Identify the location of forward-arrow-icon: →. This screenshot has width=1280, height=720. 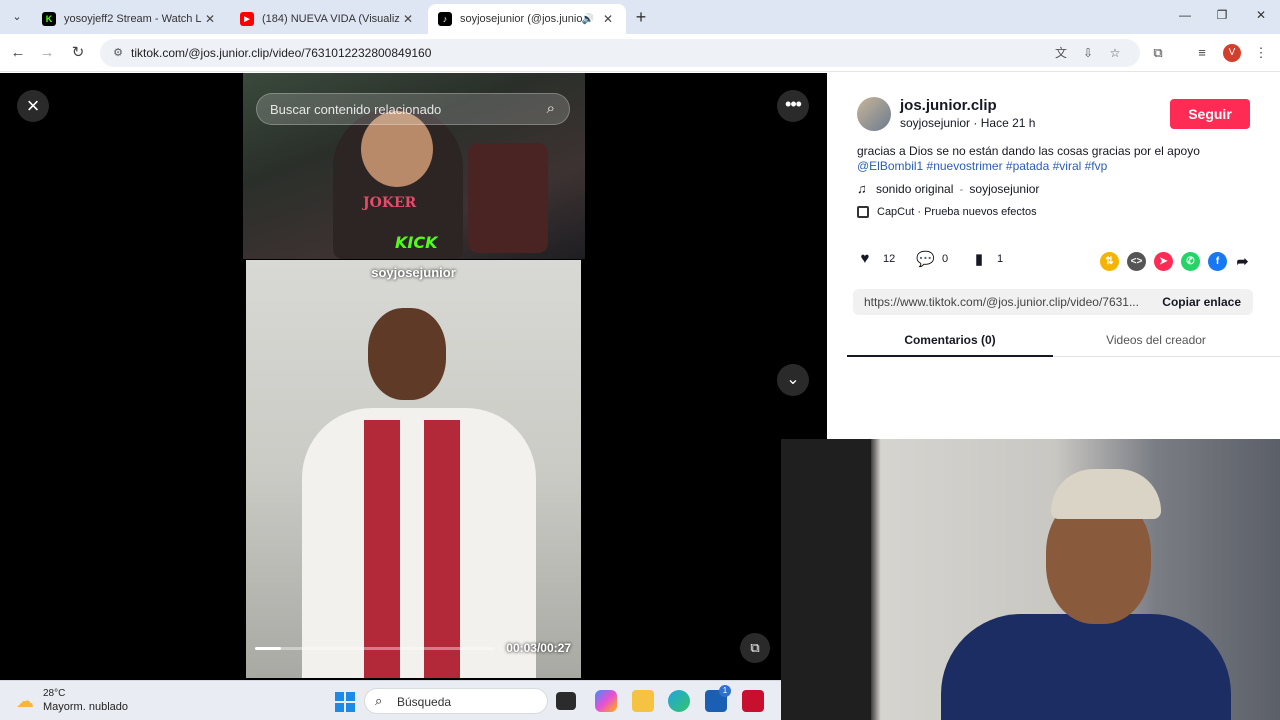
(47, 53).